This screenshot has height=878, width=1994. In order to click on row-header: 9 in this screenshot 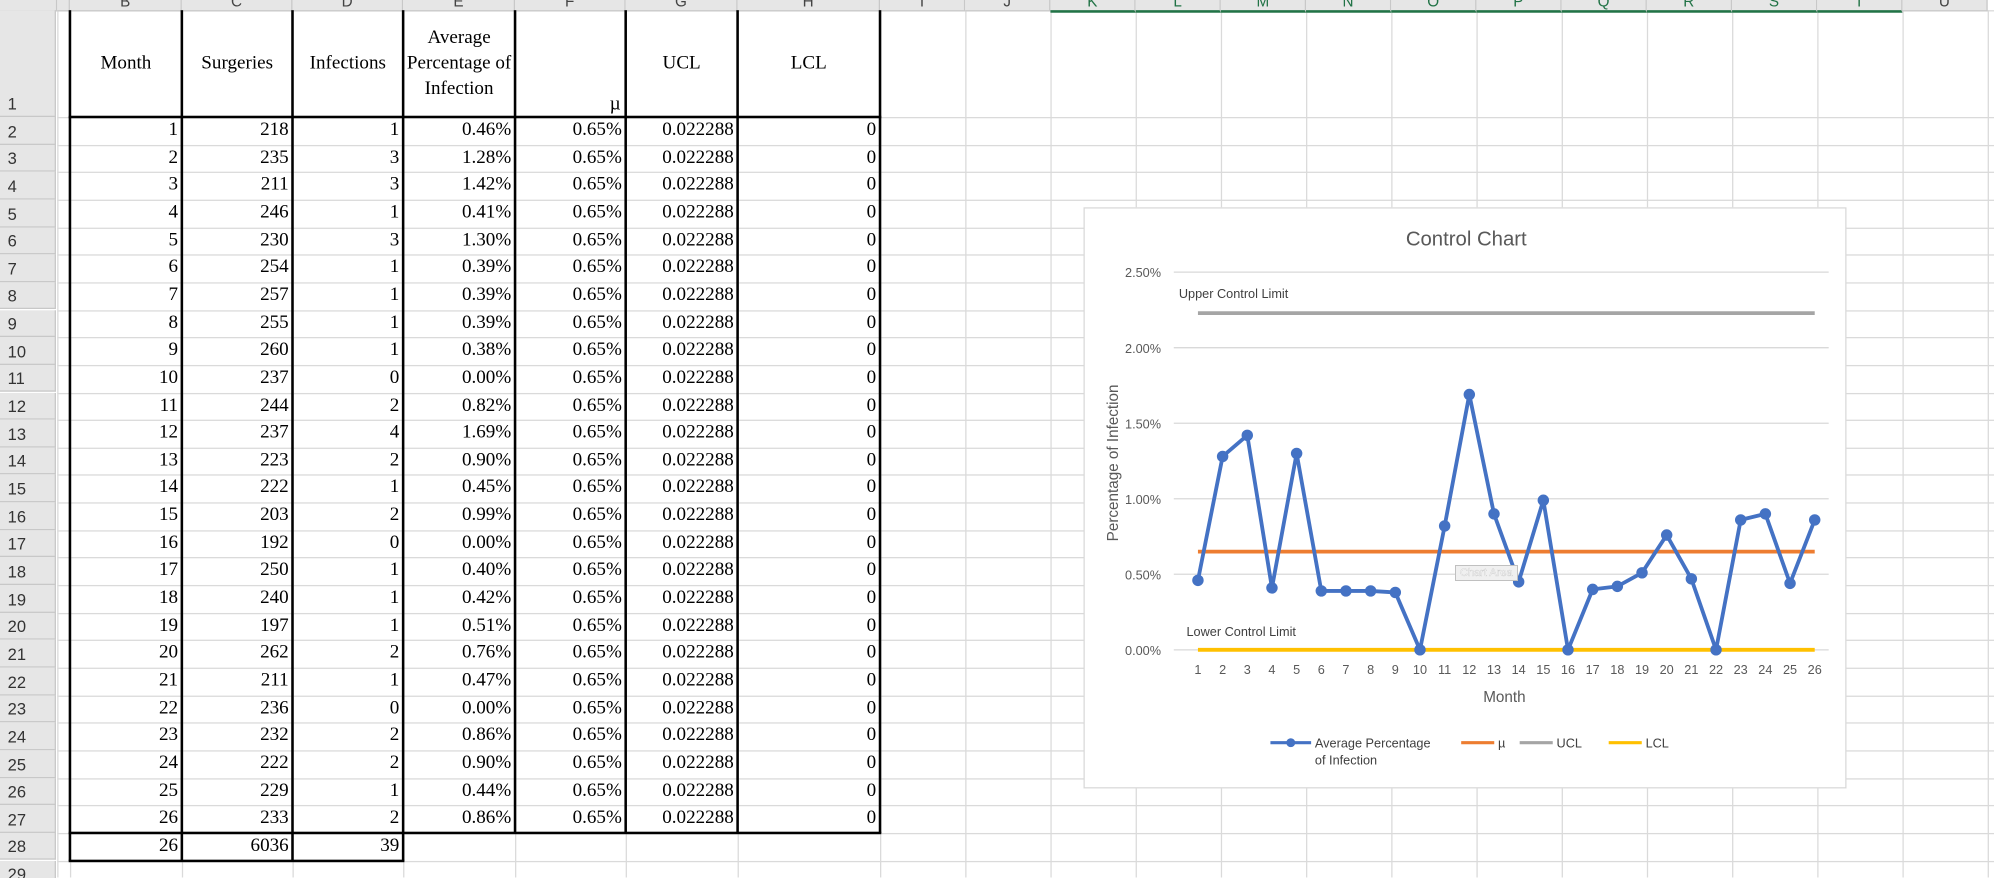, I will do `click(28, 323)`.